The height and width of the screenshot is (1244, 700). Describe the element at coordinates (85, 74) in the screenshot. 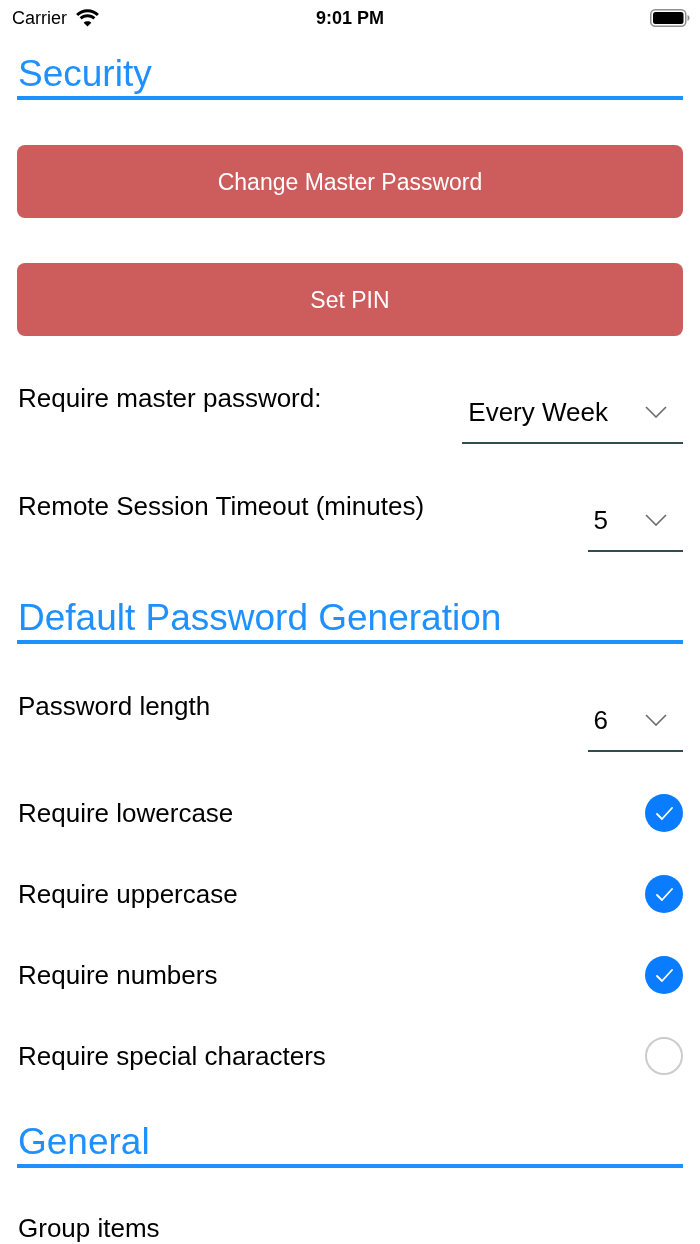

I see `section-heading: Security` at that location.